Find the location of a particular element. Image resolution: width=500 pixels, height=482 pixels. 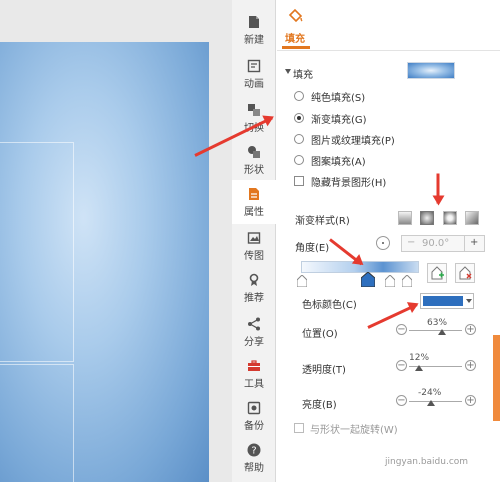

label-pattern-fill: 图案填充(A) is located at coordinates (338, 160).